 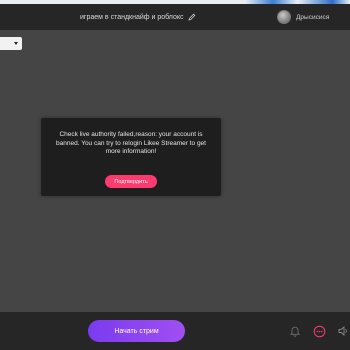 I want to click on speaker-icon, so click(x=343, y=331).